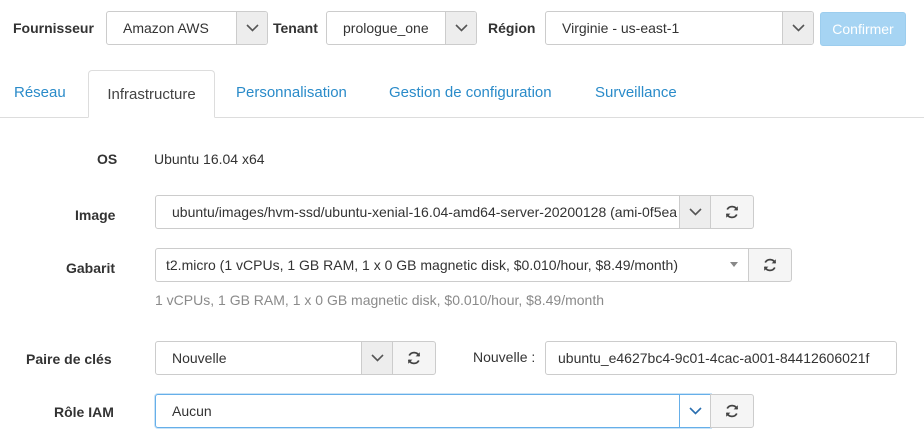 Image resolution: width=924 pixels, height=442 pixels. Describe the element at coordinates (69, 359) in the screenshot. I see `keypair-label: Paire de clés` at that location.